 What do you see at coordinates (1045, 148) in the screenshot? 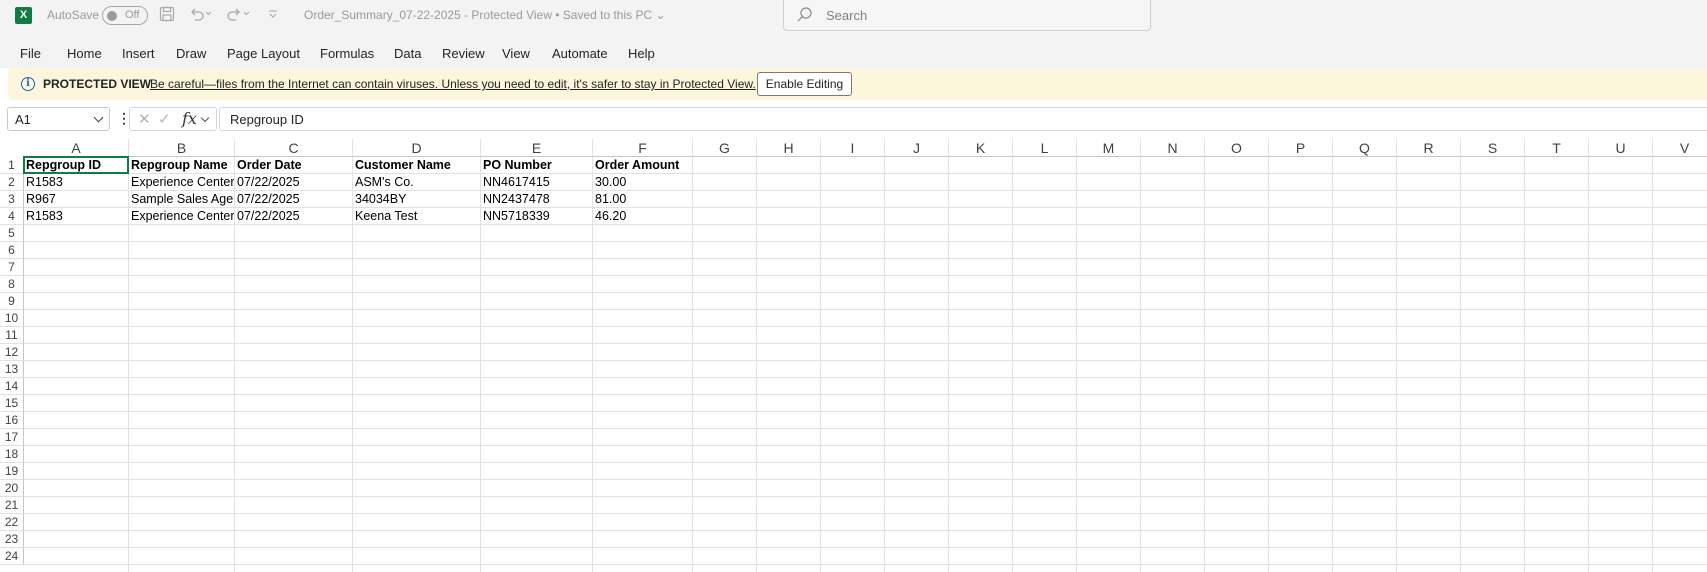
I see `column-header-l: L` at bounding box center [1045, 148].